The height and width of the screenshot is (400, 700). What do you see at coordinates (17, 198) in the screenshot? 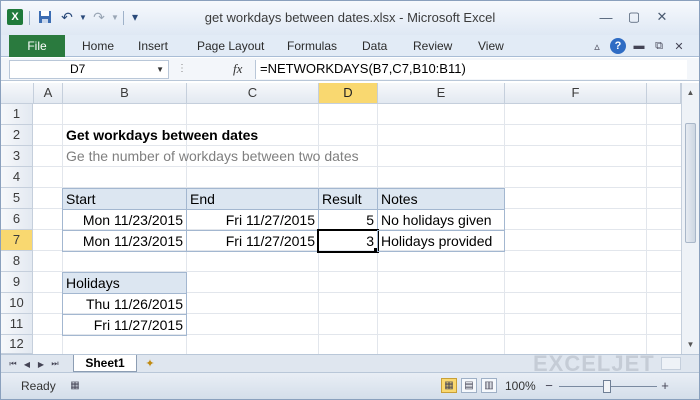
I see `row-header-5: 5` at bounding box center [17, 198].